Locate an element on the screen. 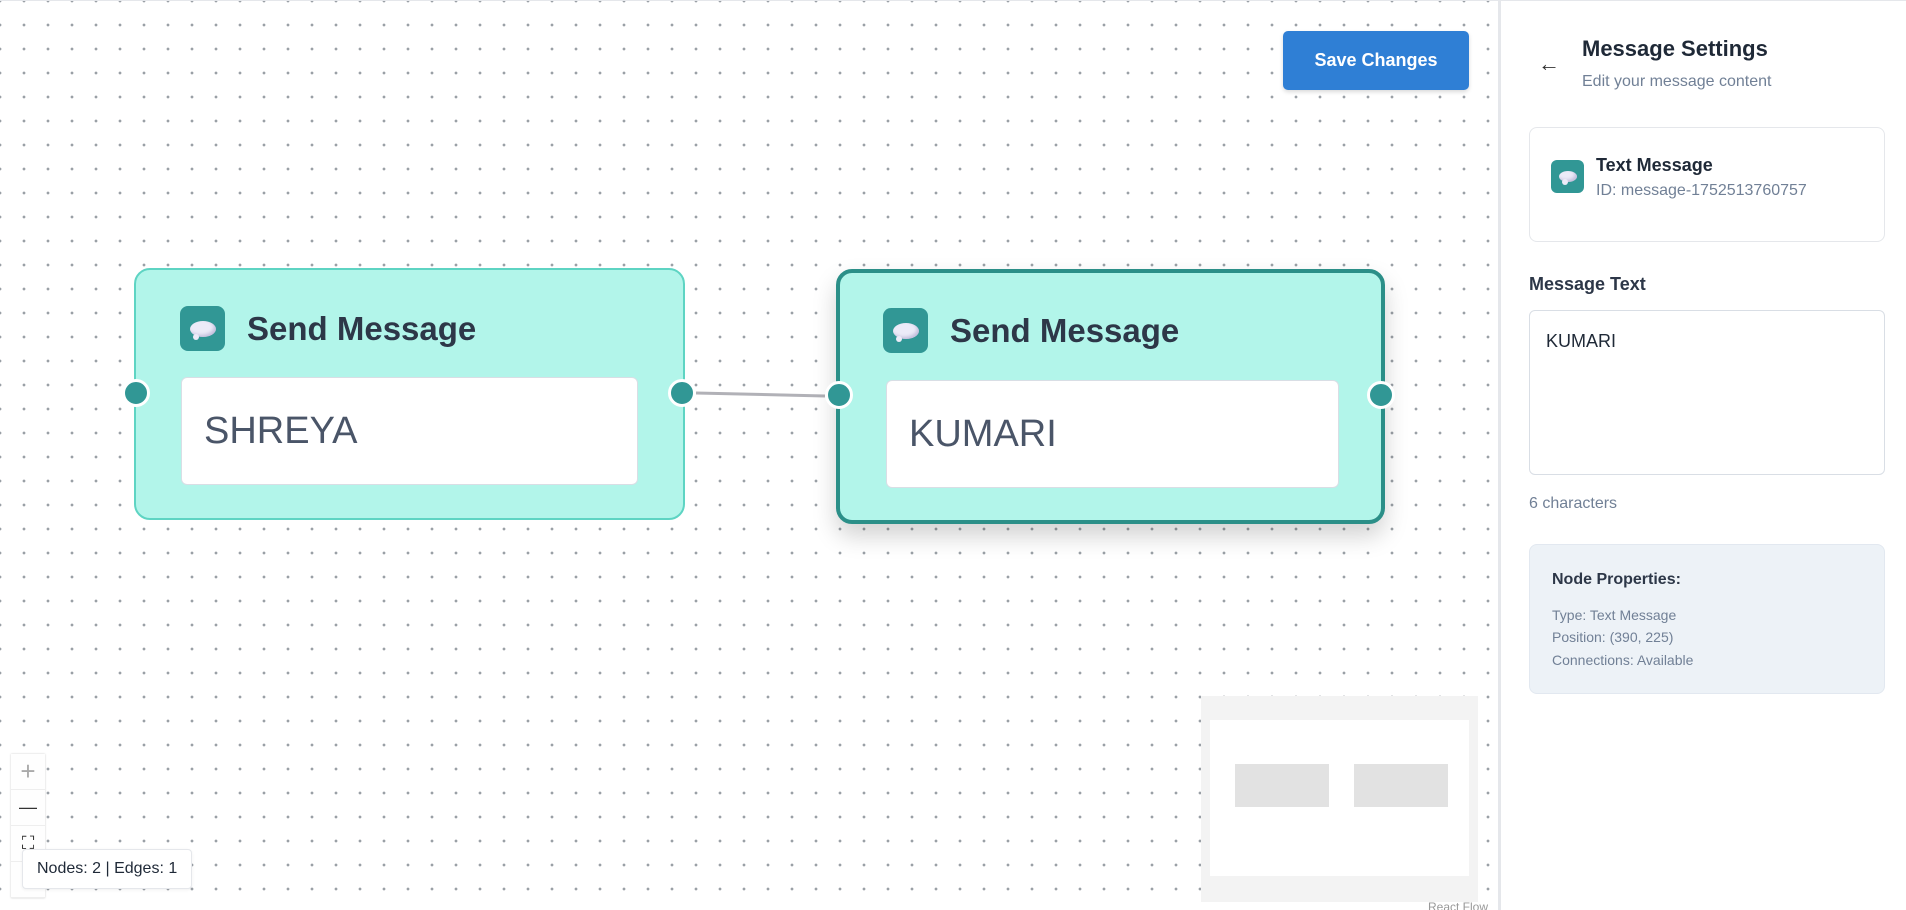  node-connections: Connections: Available is located at coordinates (1623, 660).